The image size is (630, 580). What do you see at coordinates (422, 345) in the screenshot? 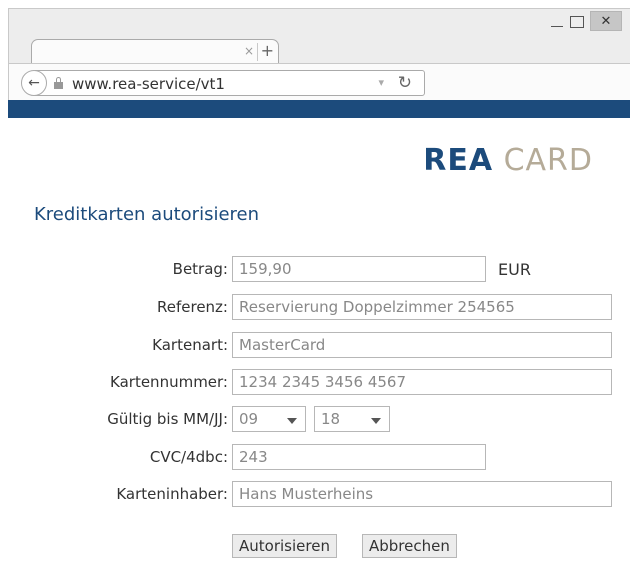
I see `card-type-input: MasterCard` at bounding box center [422, 345].